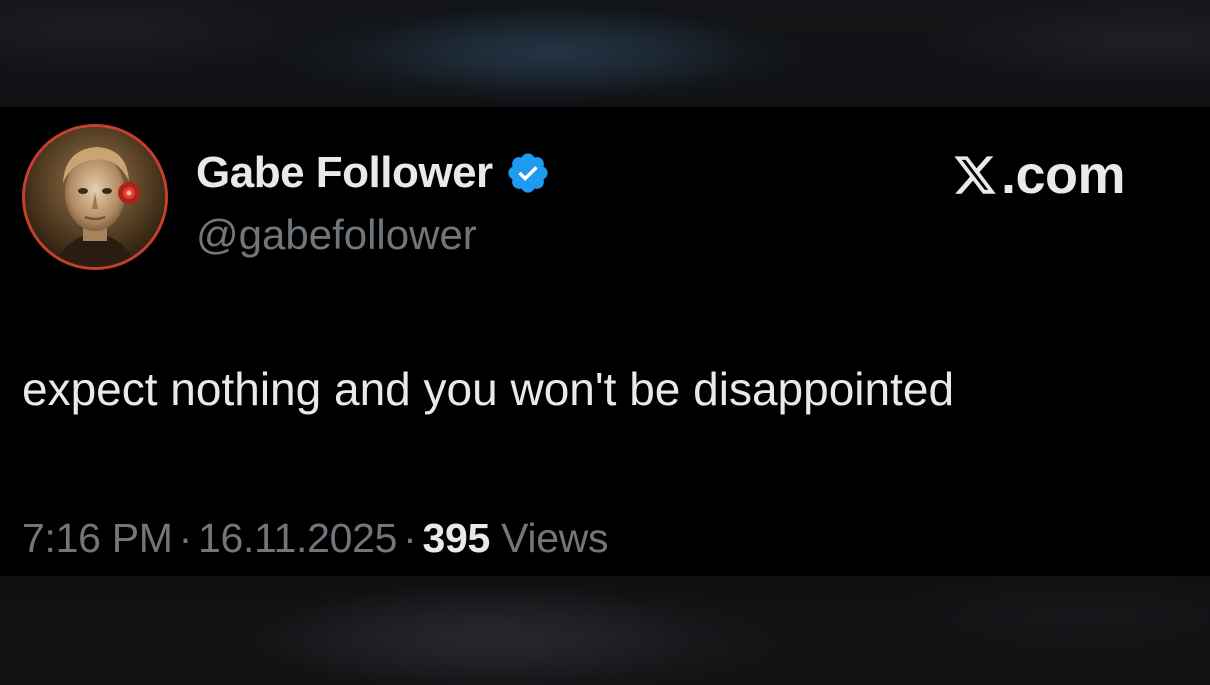 The height and width of the screenshot is (685, 1210). Describe the element at coordinates (344, 173) in the screenshot. I see `author-display-name: Gabe Follower` at that location.